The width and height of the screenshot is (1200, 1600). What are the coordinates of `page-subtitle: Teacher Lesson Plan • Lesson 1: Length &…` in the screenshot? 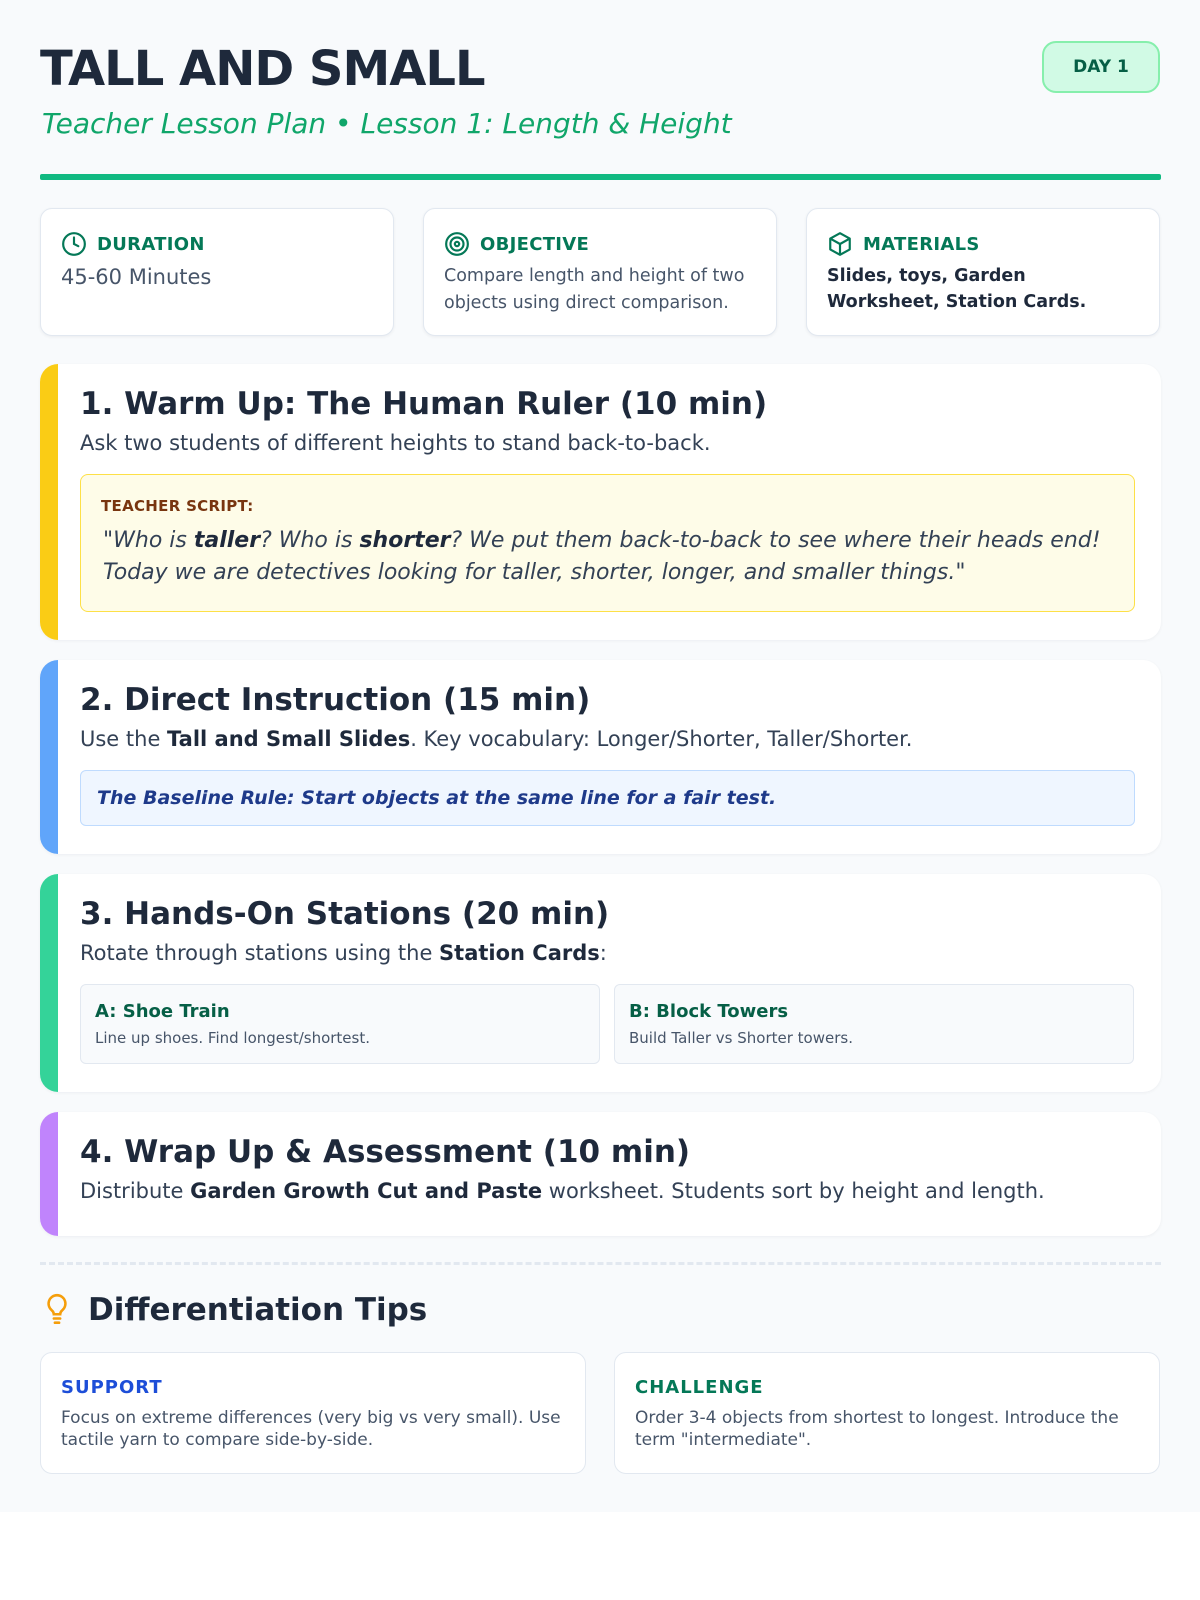 It's located at (387, 123).